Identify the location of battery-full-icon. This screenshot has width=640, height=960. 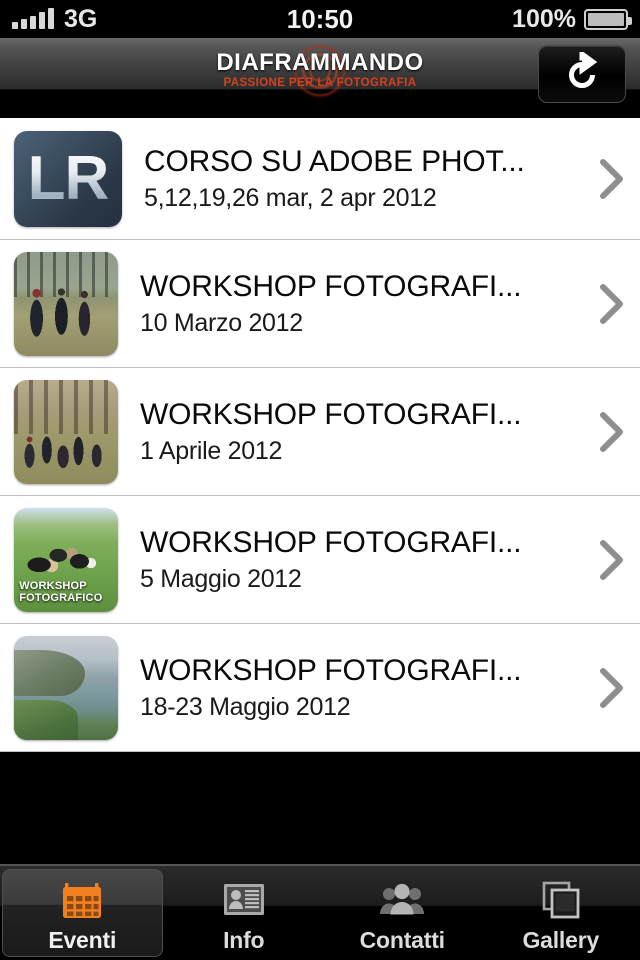
(608, 19).